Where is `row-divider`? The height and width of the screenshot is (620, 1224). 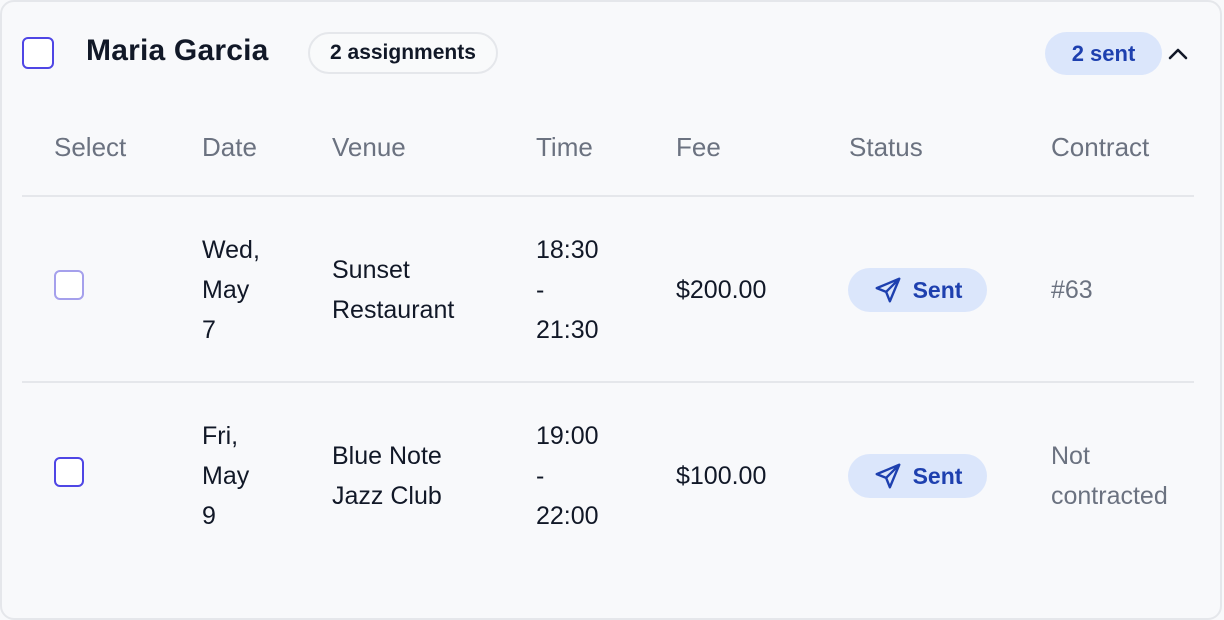 row-divider is located at coordinates (608, 382).